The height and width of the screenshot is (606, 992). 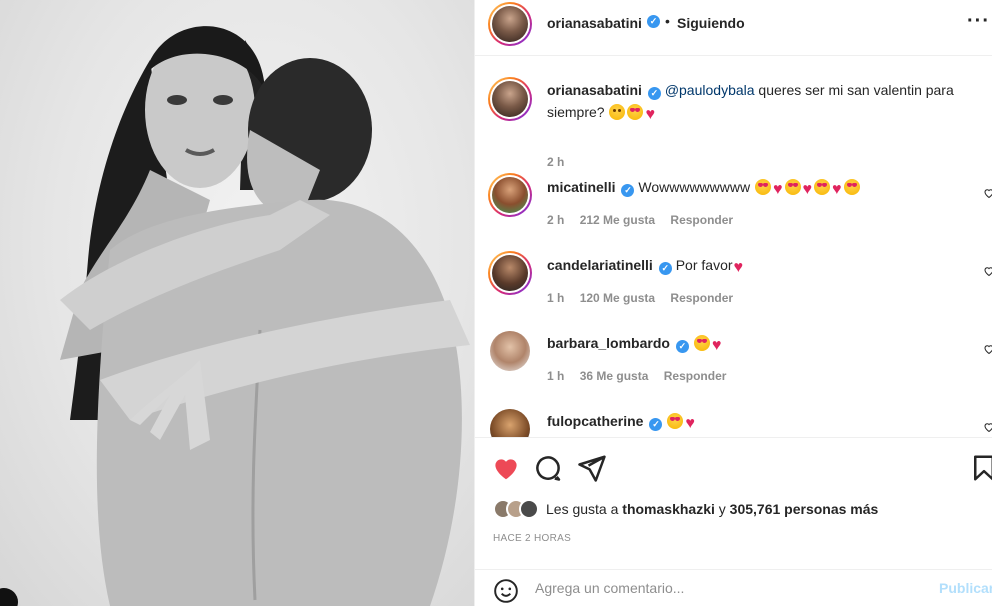 I want to click on comment-likes: 212 Me gusta, so click(x=617, y=220).